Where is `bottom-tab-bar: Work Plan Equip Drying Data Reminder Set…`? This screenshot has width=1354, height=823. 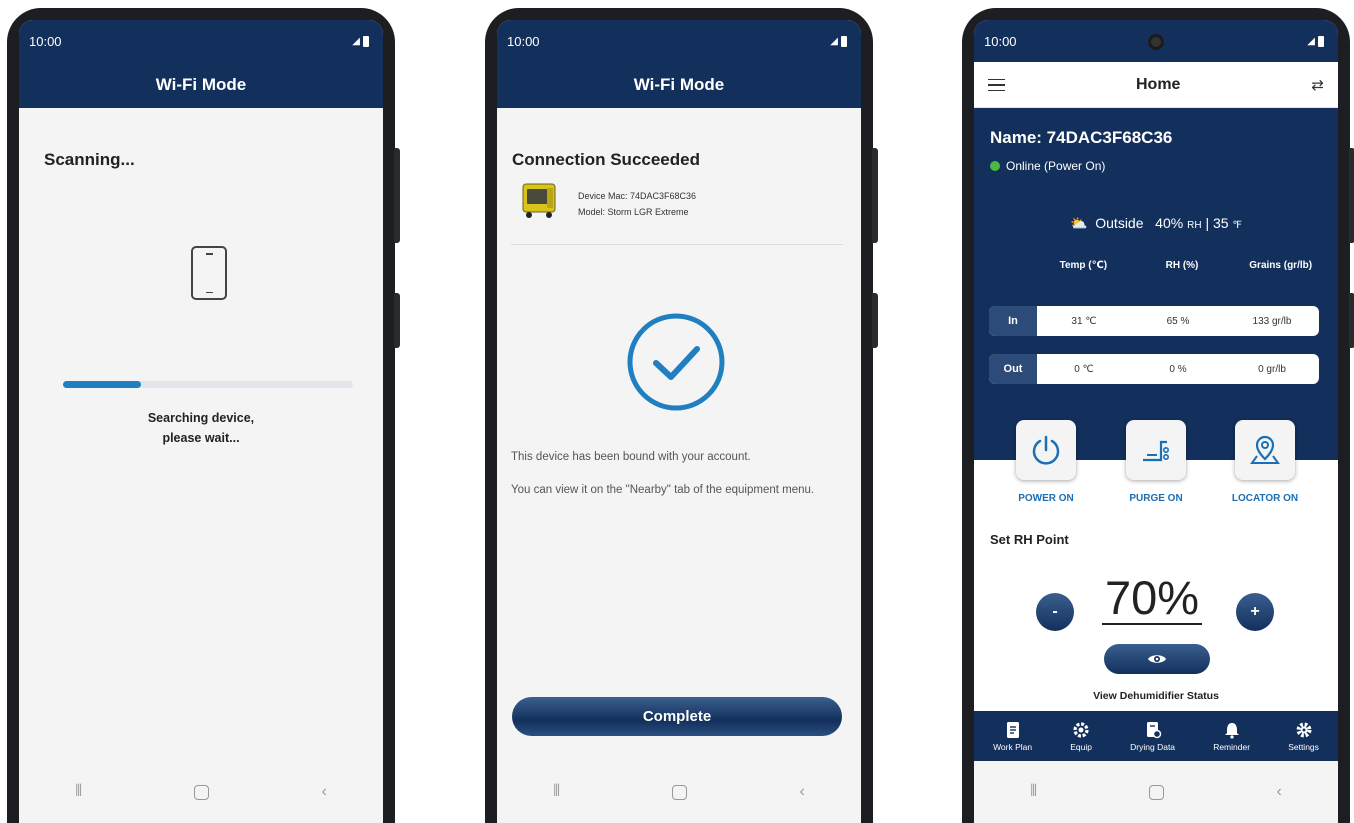
bottom-tab-bar: Work Plan Equip Drying Data Reminder Set… is located at coordinates (1156, 736).